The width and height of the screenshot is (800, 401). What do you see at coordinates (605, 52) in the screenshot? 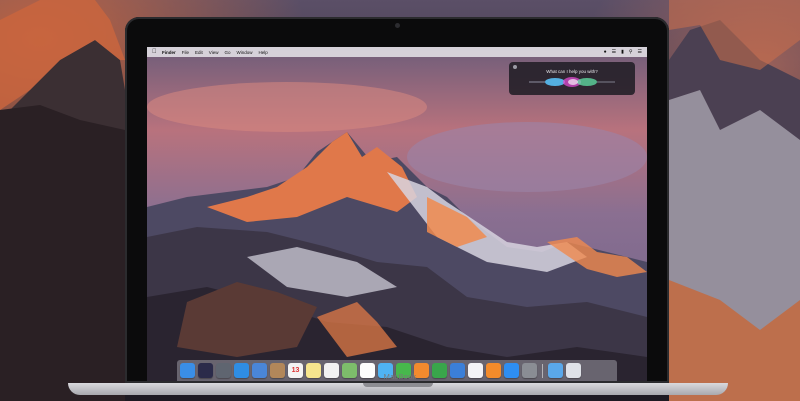
I see `siri-icon: ●` at bounding box center [605, 52].